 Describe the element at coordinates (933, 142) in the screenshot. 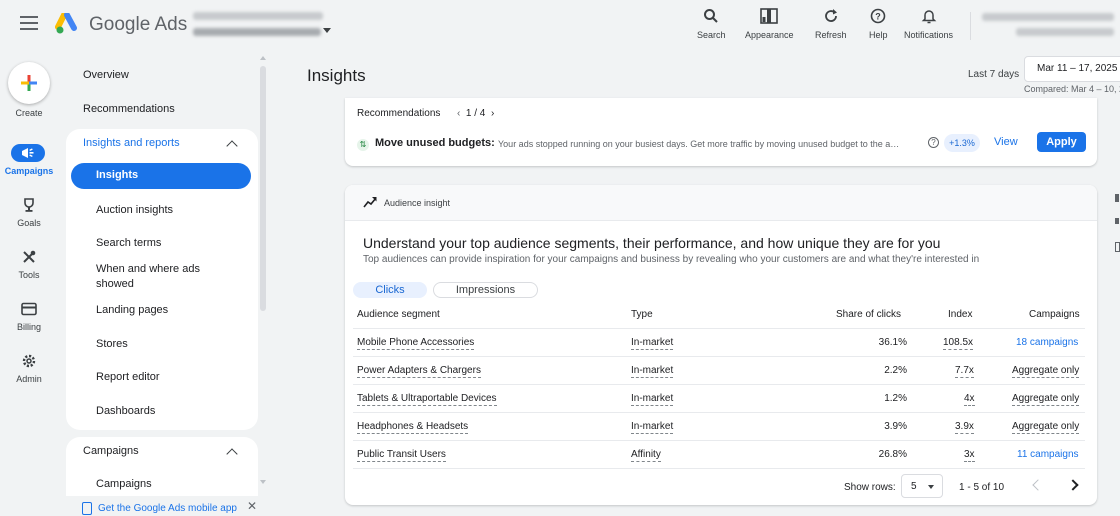

I see `help-icon: ?` at that location.